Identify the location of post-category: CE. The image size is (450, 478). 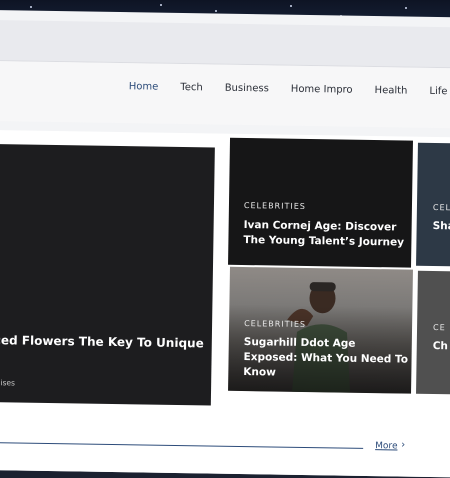
(439, 327).